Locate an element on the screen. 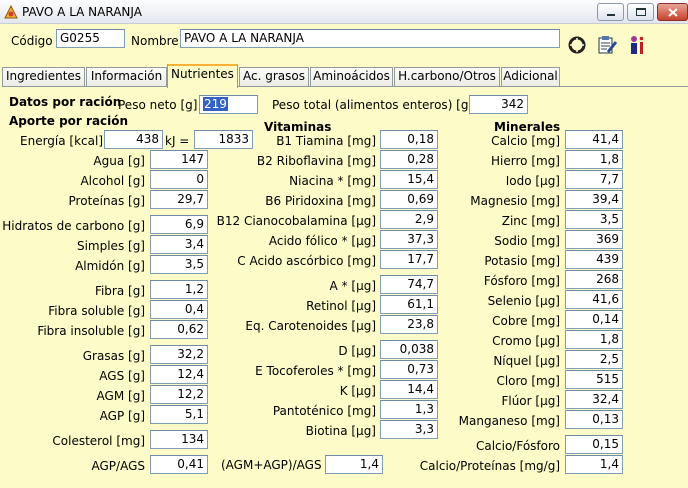 The width and height of the screenshot is (688, 488). aporte-item-field: 0,4 is located at coordinates (179, 309).